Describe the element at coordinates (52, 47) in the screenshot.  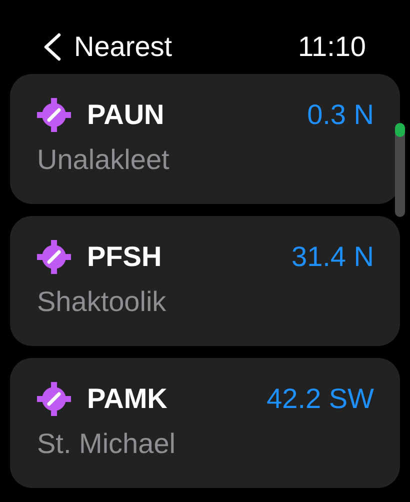
I see `chevron-left-icon` at that location.